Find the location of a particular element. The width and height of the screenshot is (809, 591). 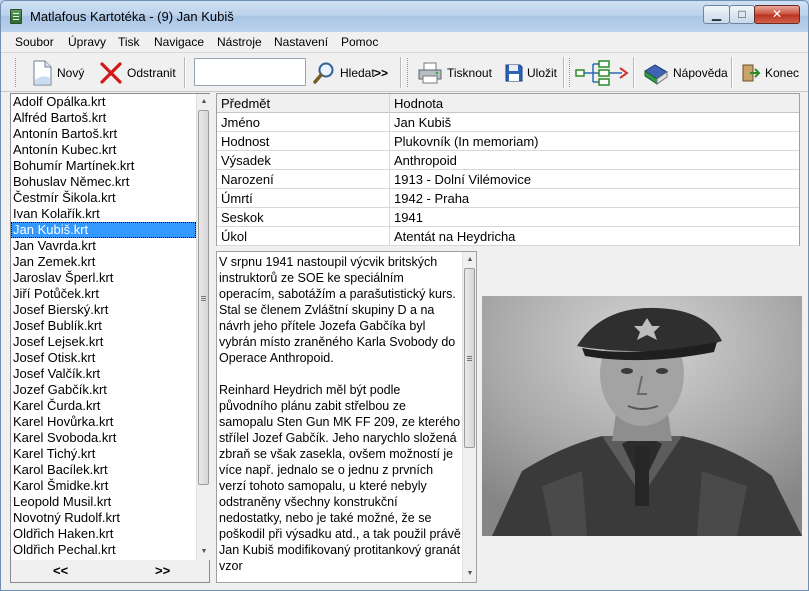

find-button: Hledat is located at coordinates (343, 72).